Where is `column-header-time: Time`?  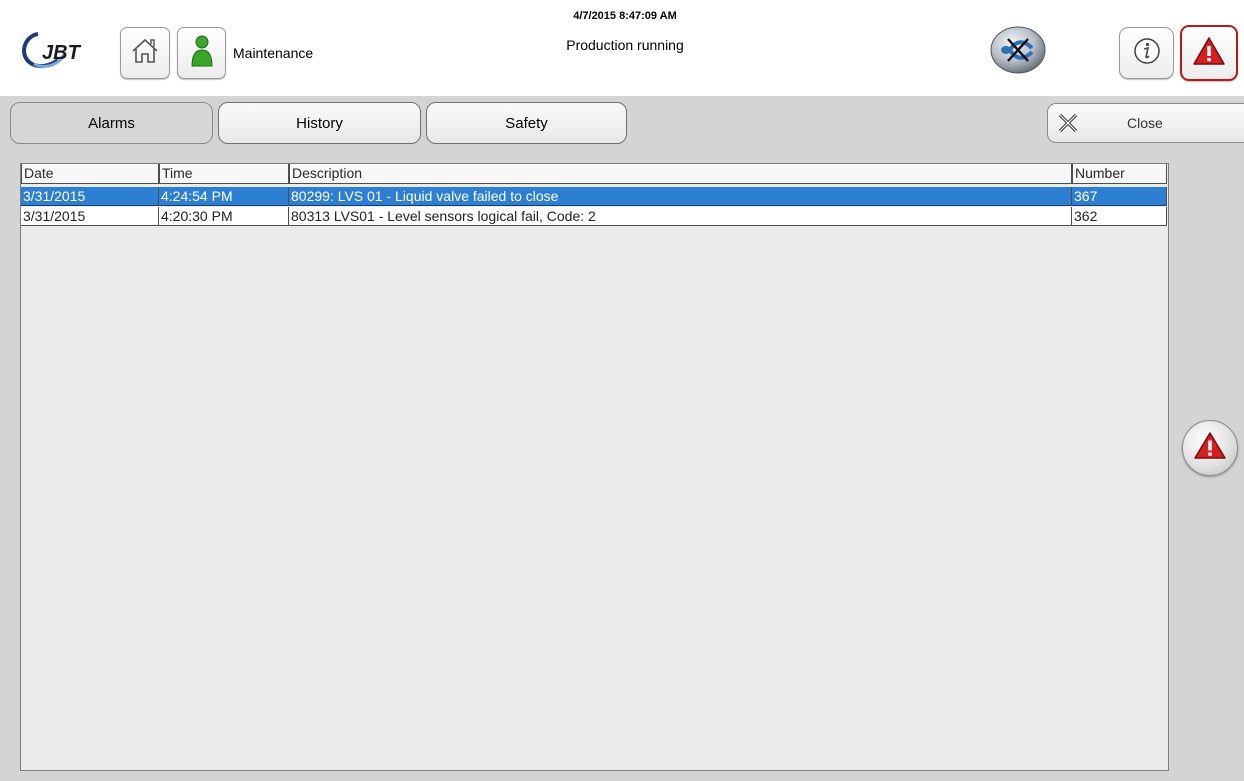
column-header-time: Time is located at coordinates (224, 174).